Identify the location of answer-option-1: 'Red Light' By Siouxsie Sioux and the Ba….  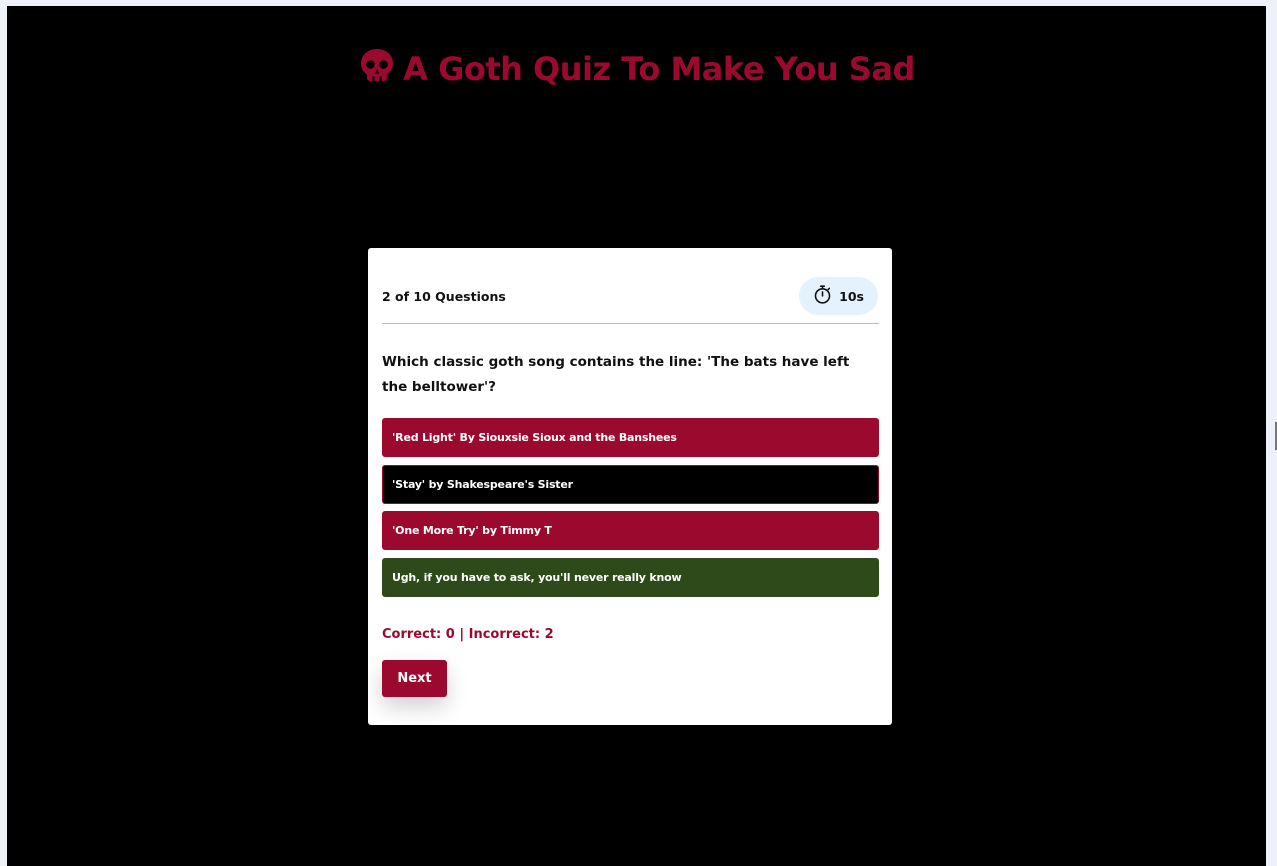
(630, 437).